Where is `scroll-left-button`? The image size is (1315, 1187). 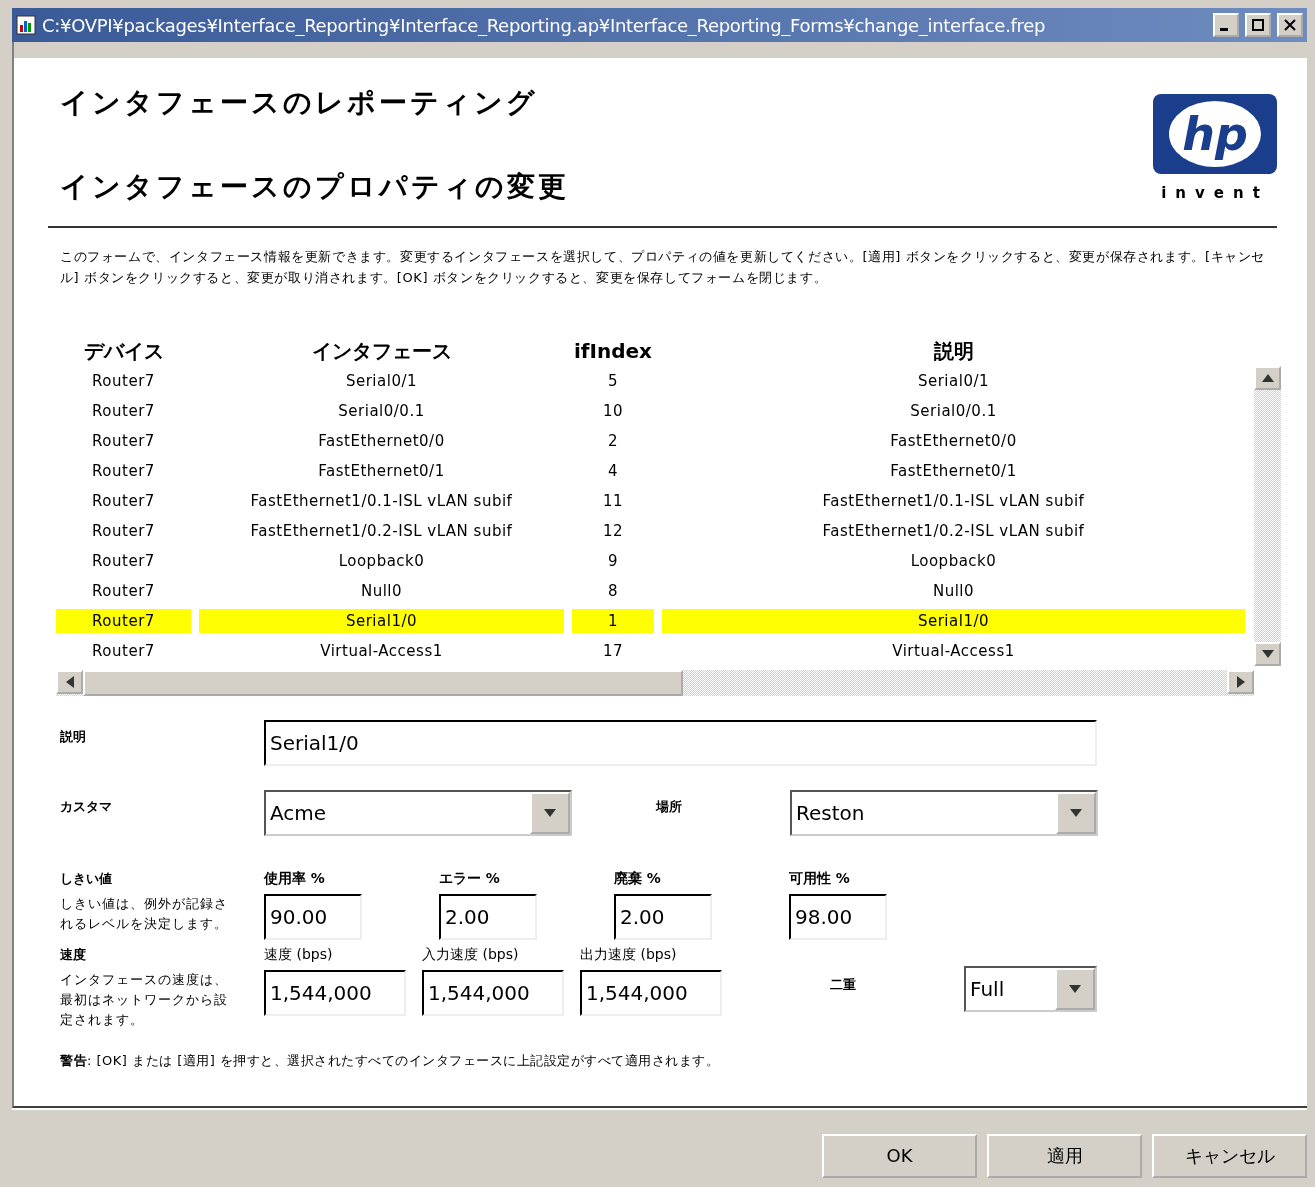
scroll-left-button is located at coordinates (69, 682).